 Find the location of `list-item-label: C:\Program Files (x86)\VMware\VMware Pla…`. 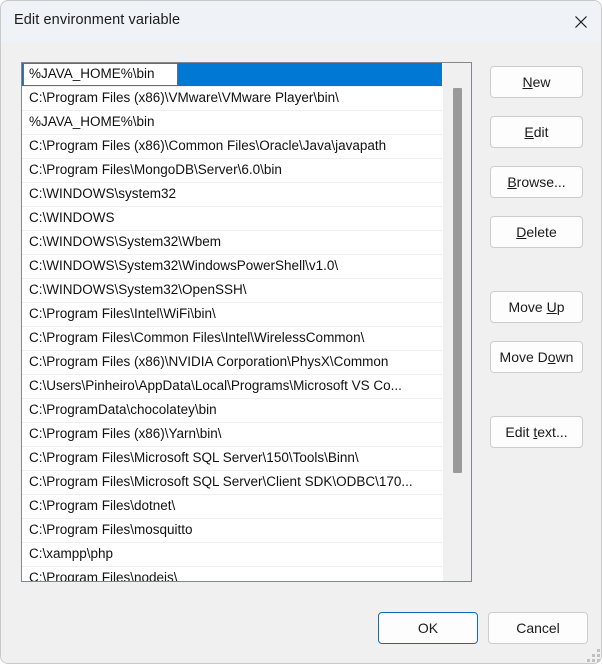

list-item-label: C:\Program Files (x86)\VMware\VMware Pla… is located at coordinates (184, 97).